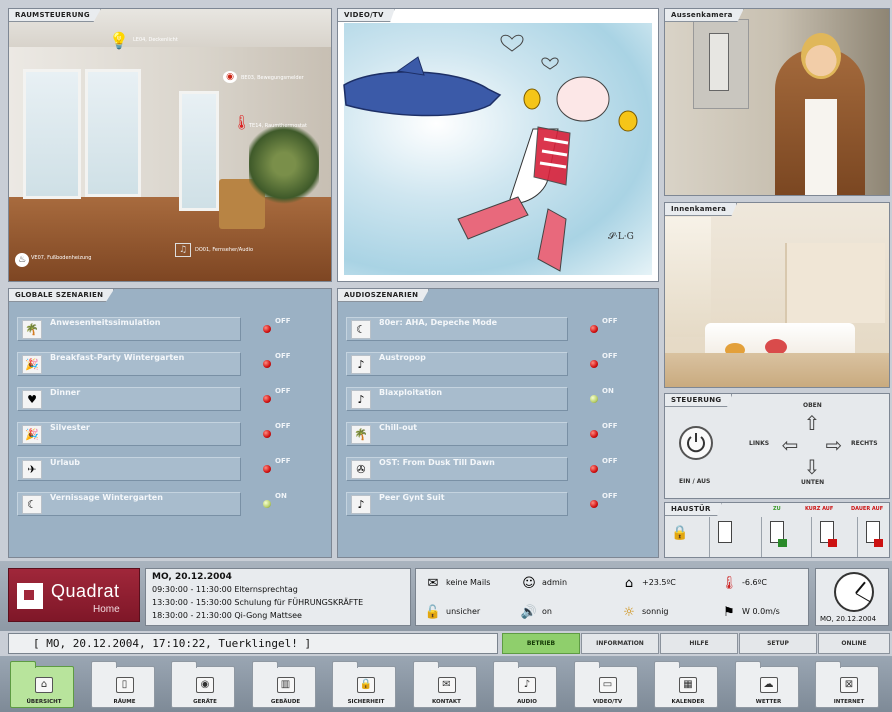  Describe the element at coordinates (629, 583) in the screenshot. I see `house-temperature-icon: ⌂` at that location.